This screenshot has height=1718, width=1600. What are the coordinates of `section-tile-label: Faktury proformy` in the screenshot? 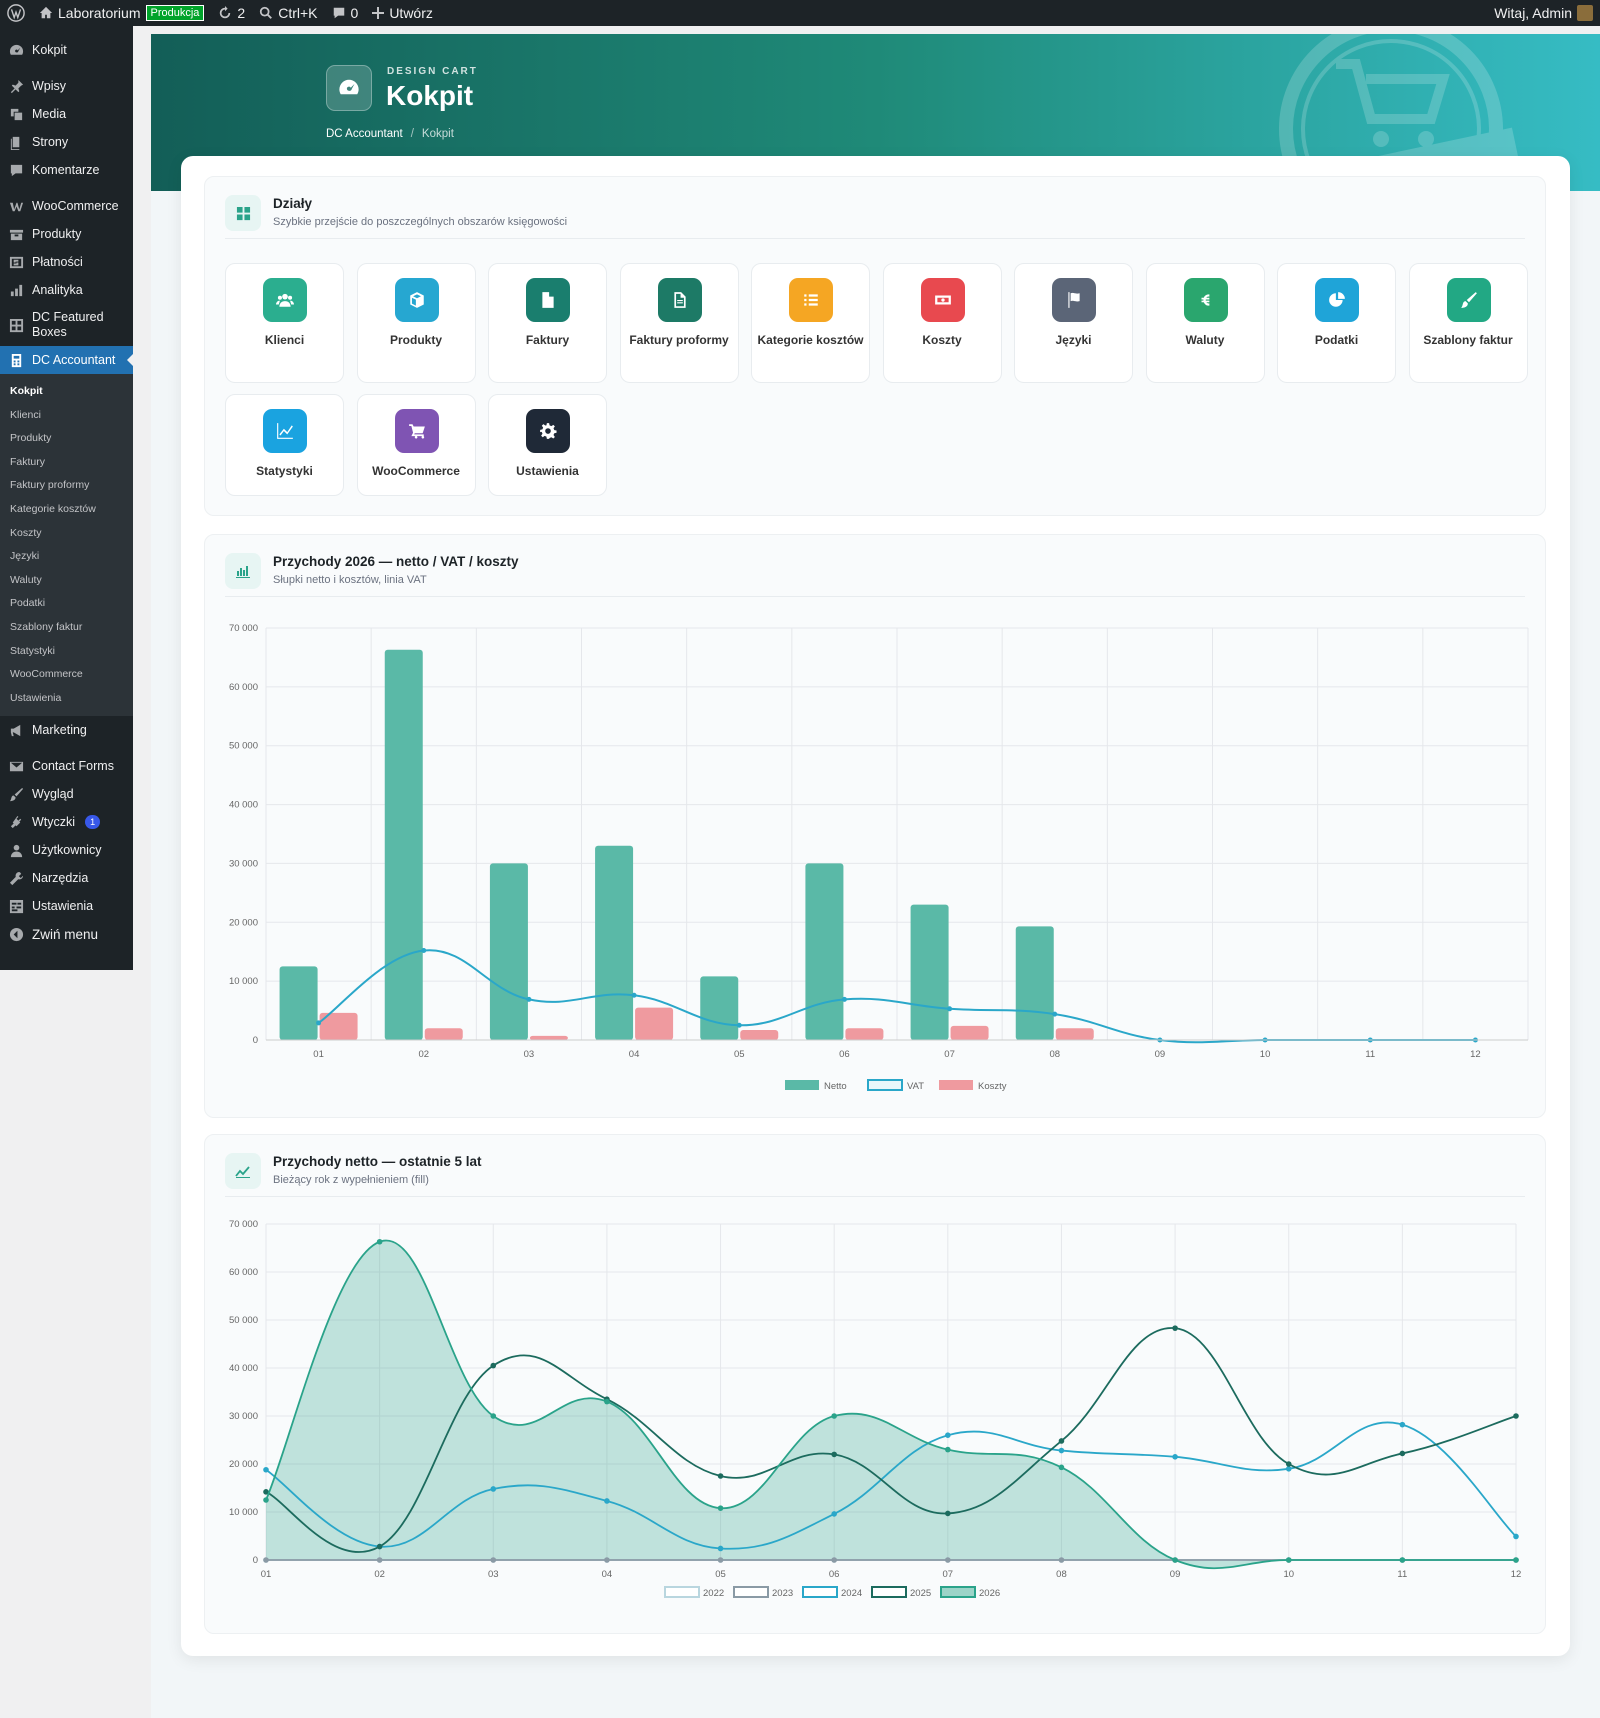 It's located at (679, 340).